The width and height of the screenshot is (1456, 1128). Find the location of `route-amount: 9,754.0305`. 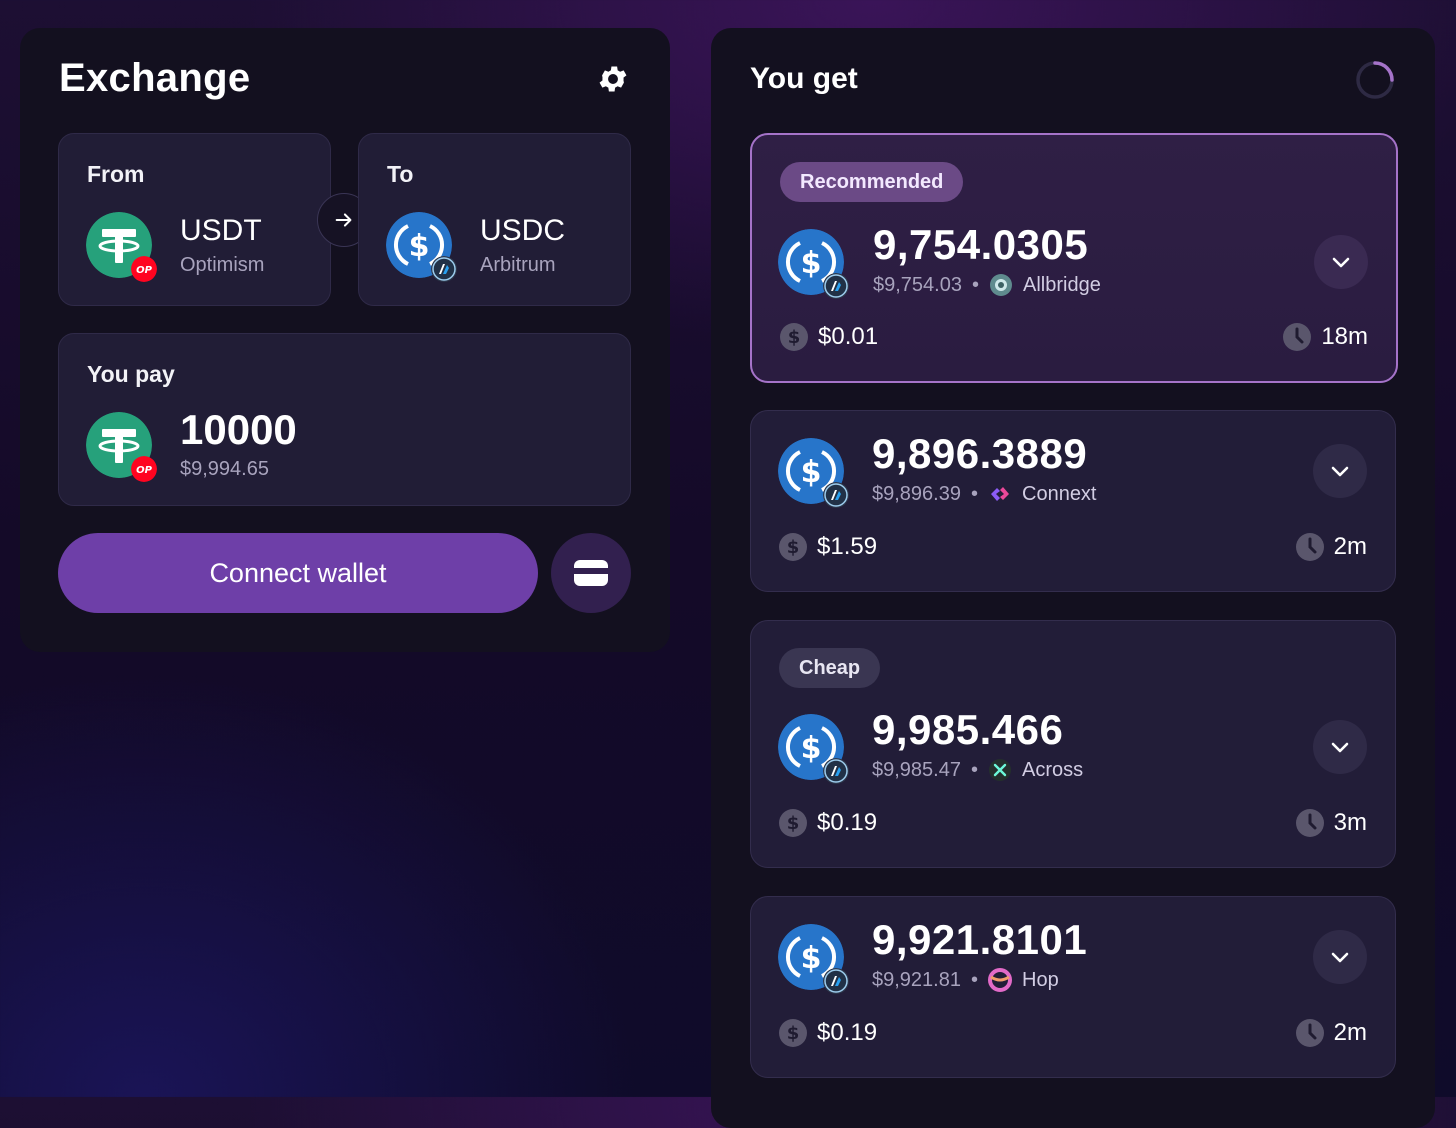

route-amount: 9,754.0305 is located at coordinates (981, 244).